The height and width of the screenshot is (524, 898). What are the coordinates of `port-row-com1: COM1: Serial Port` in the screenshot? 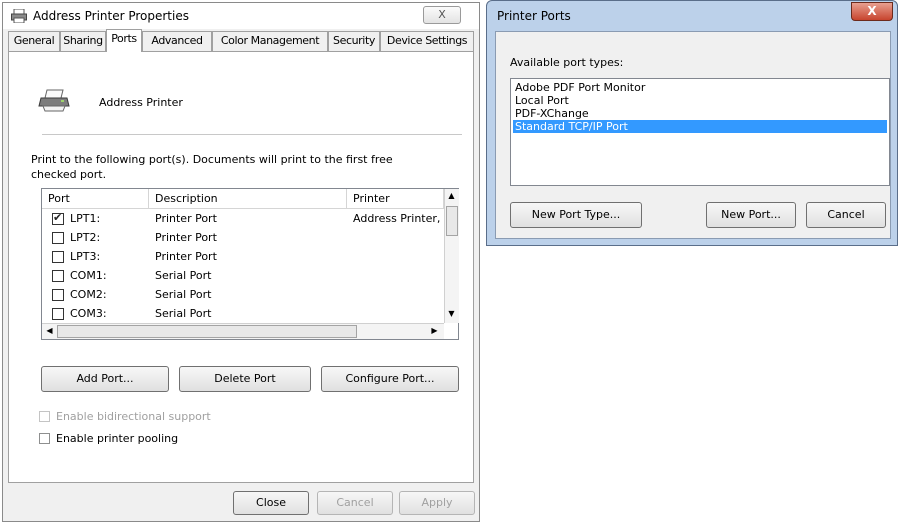 It's located at (242, 276).